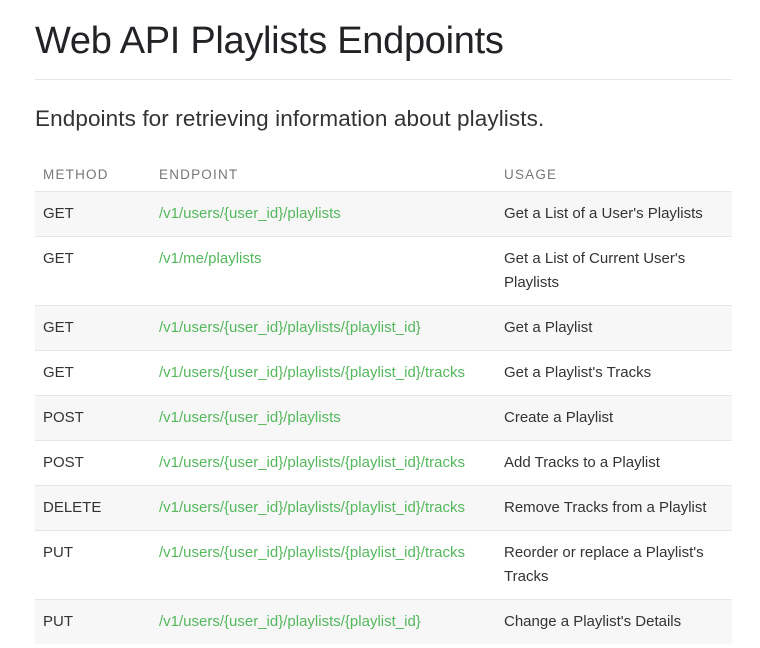 This screenshot has width=760, height=648. What do you see at coordinates (614, 214) in the screenshot?
I see `usage-cell: Get a List of a User's Playlists` at bounding box center [614, 214].